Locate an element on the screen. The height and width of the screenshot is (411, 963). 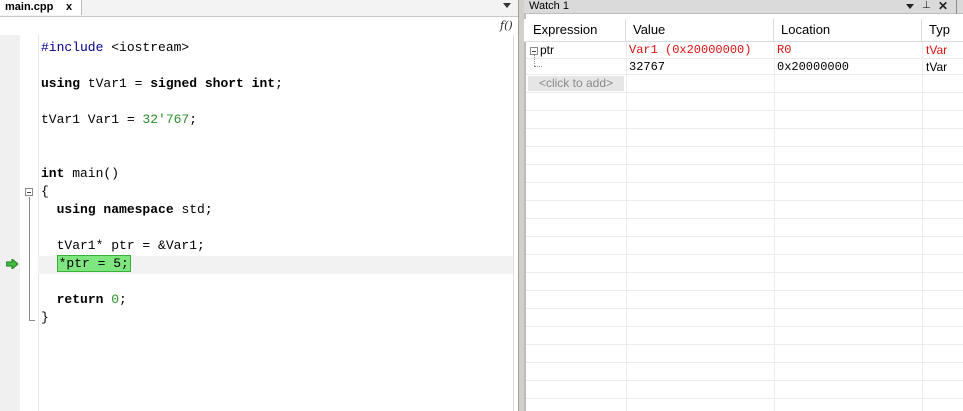
column-header-expression: Expression is located at coordinates (576, 30).